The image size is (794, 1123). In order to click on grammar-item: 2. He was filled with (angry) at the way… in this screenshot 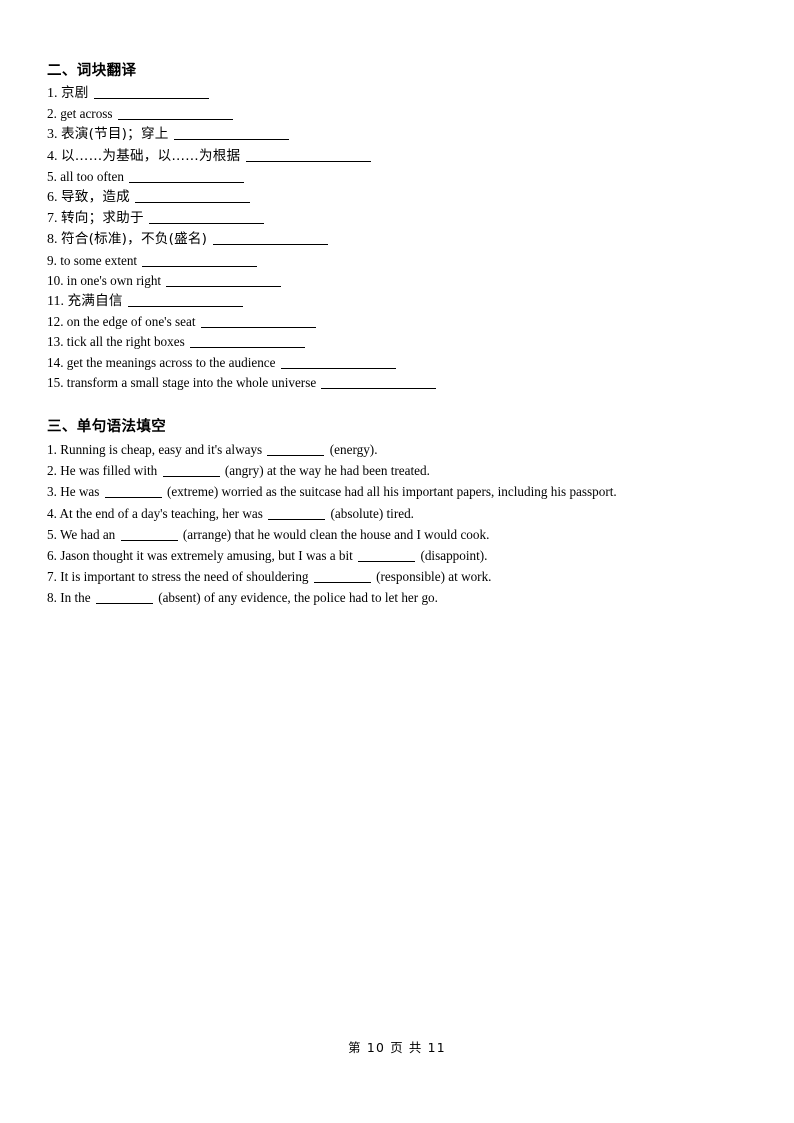, I will do `click(397, 470)`.